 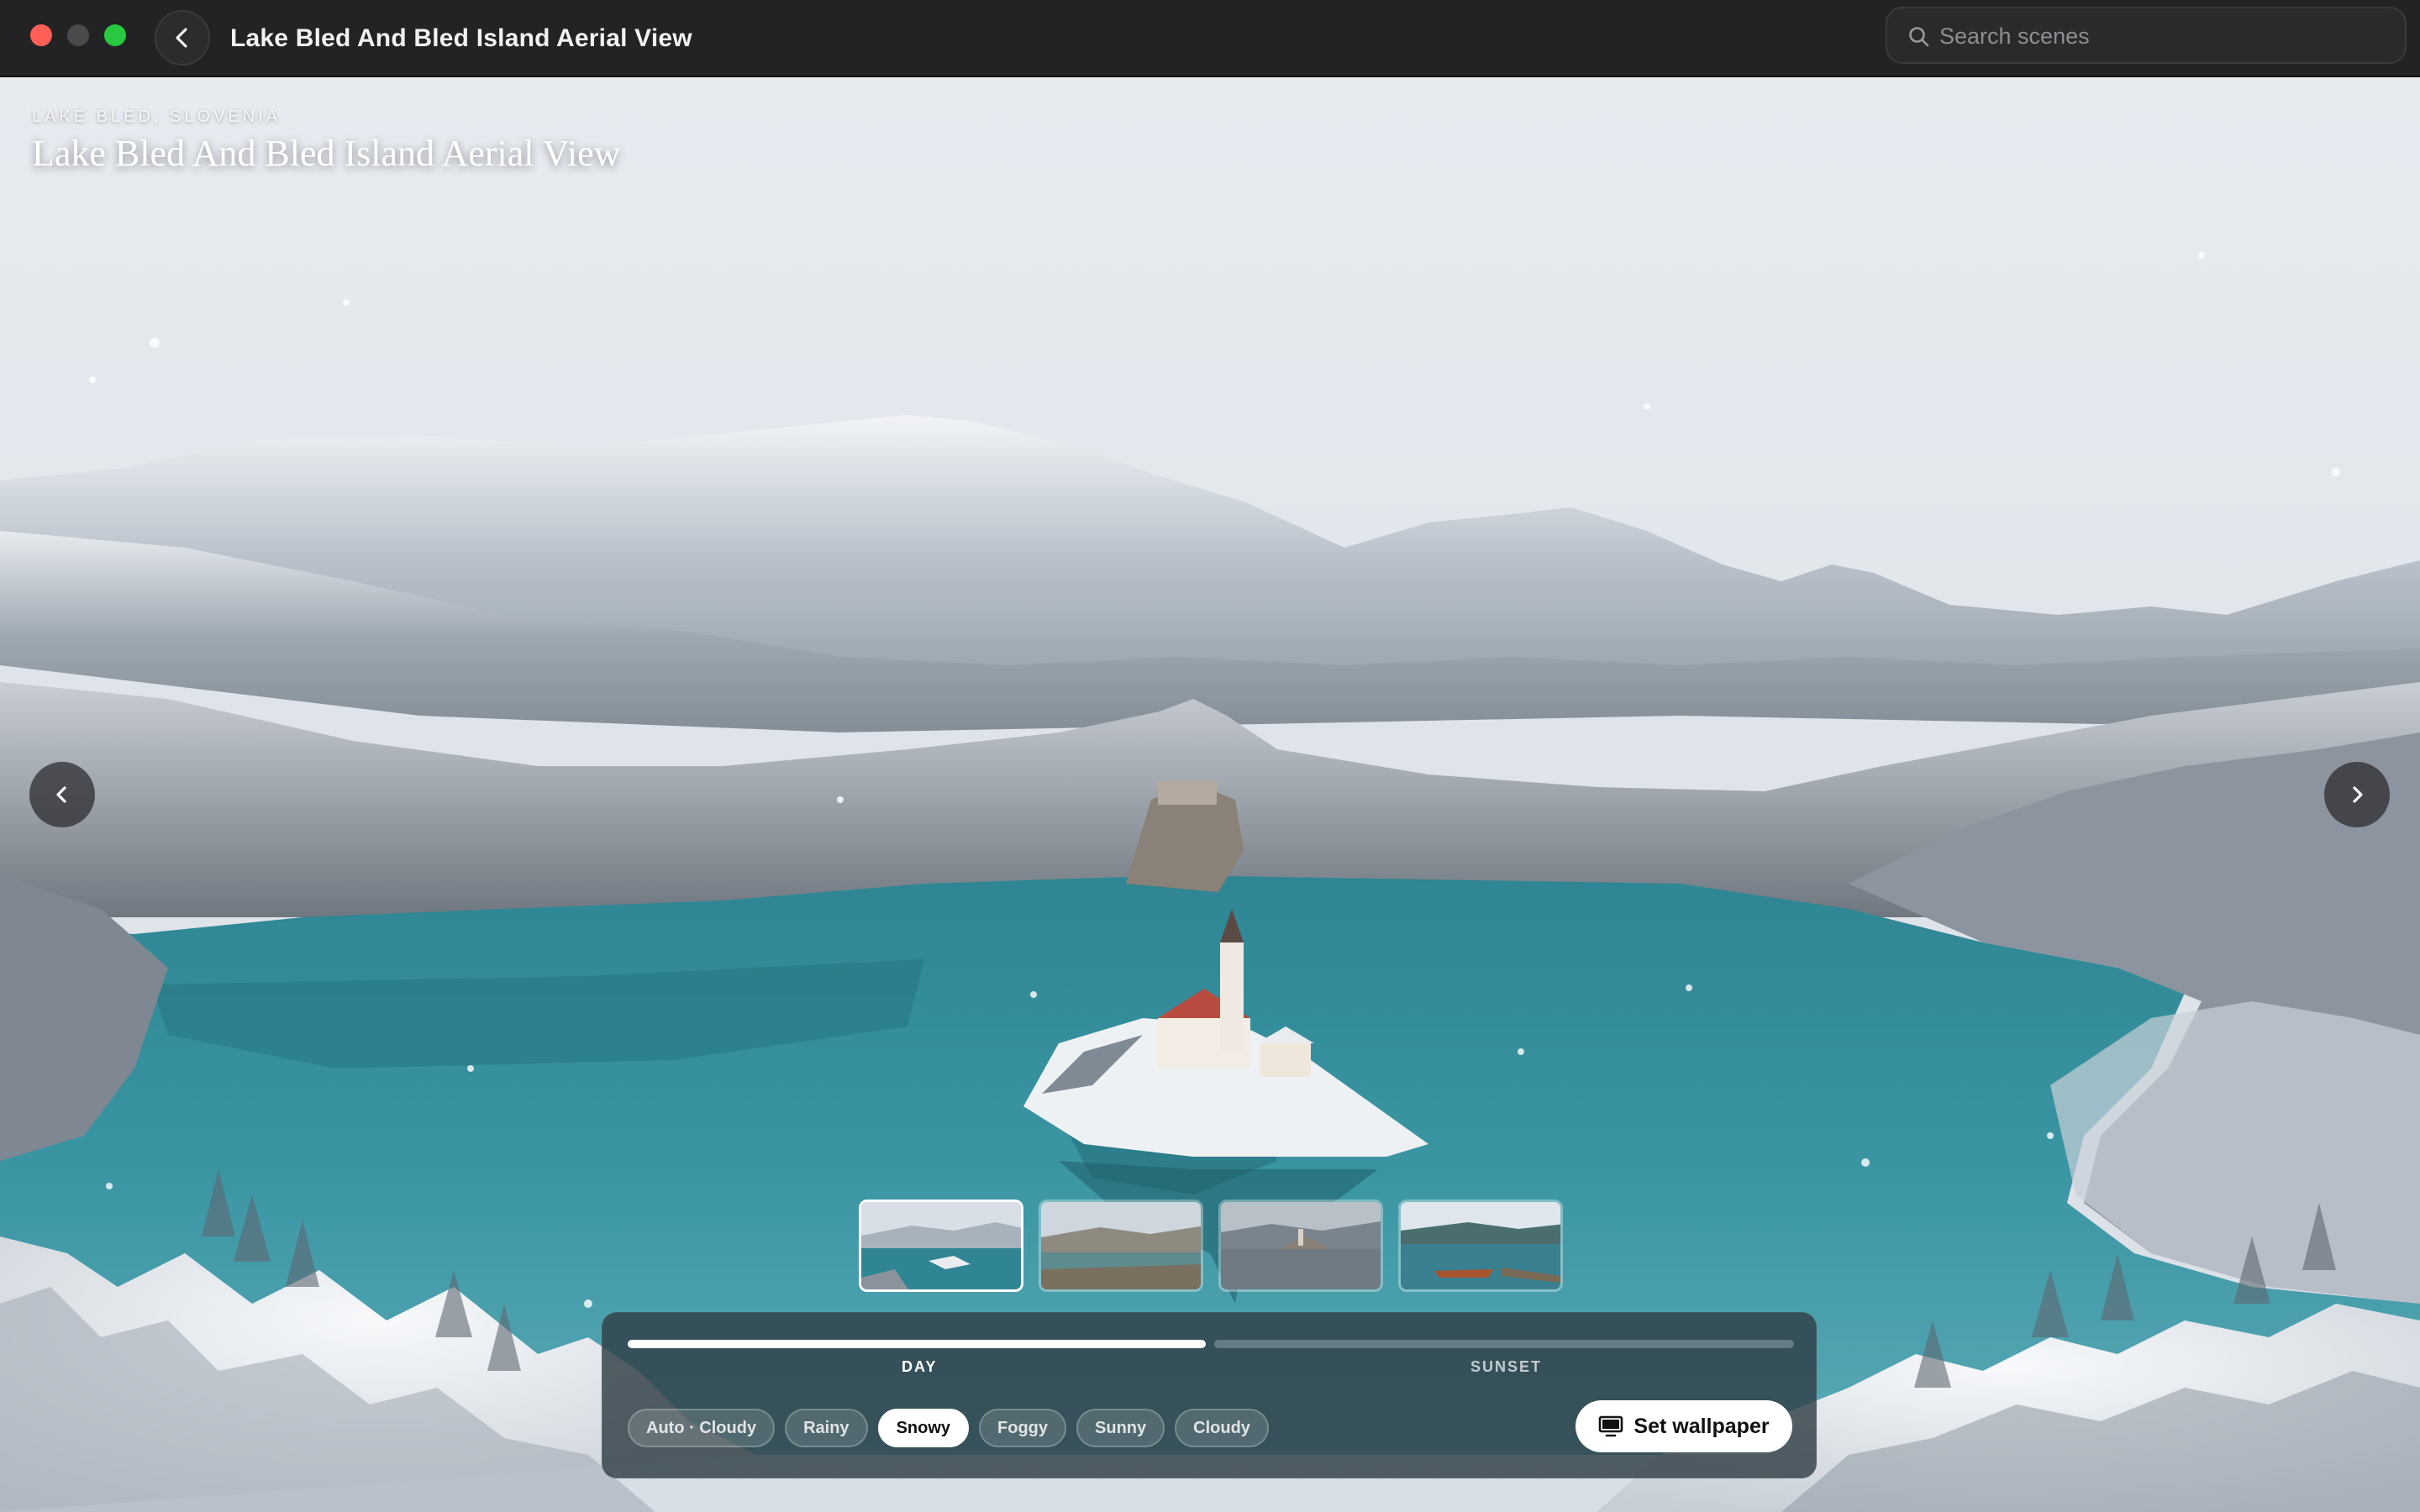 What do you see at coordinates (41, 35) in the screenshot?
I see `close-window-button` at bounding box center [41, 35].